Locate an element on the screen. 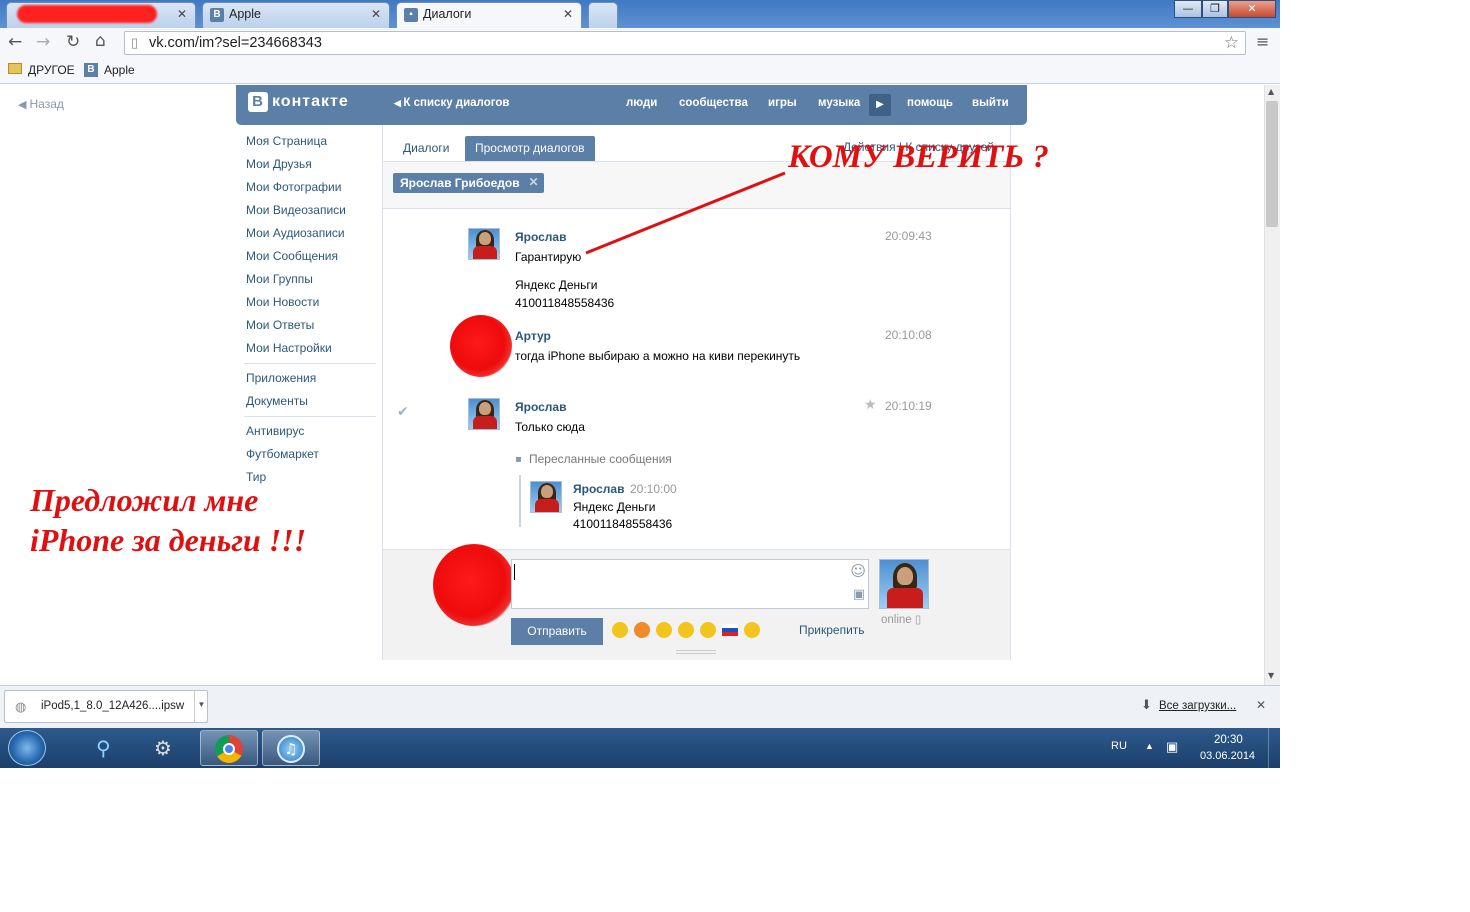 This screenshot has width=1470, height=912. network-app-icon: ⚲ is located at coordinates (105, 748).